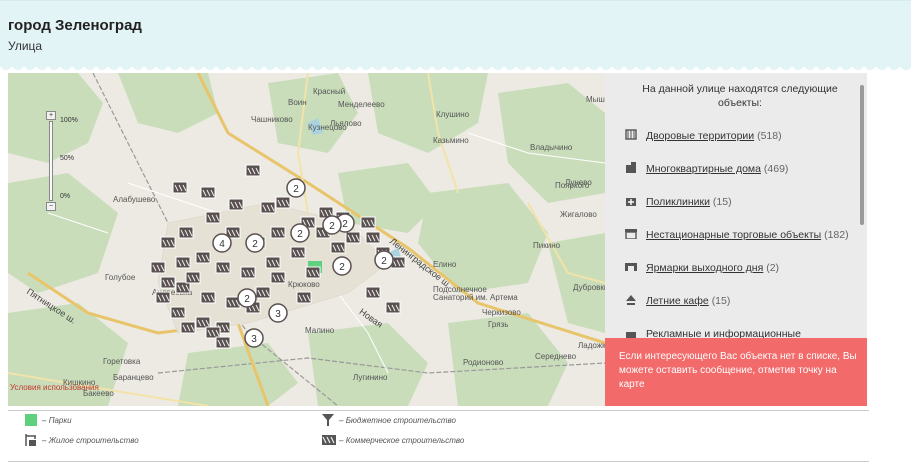 The width and height of the screenshot is (911, 469). Describe the element at coordinates (54, 387) in the screenshot. I see `map-terms-link: Условия использования` at that location.